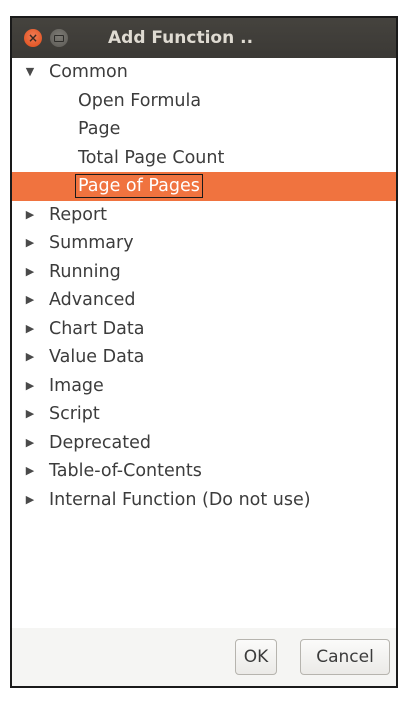  I want to click on tree-item-value-data: ▶ Value Data, so click(204, 357).